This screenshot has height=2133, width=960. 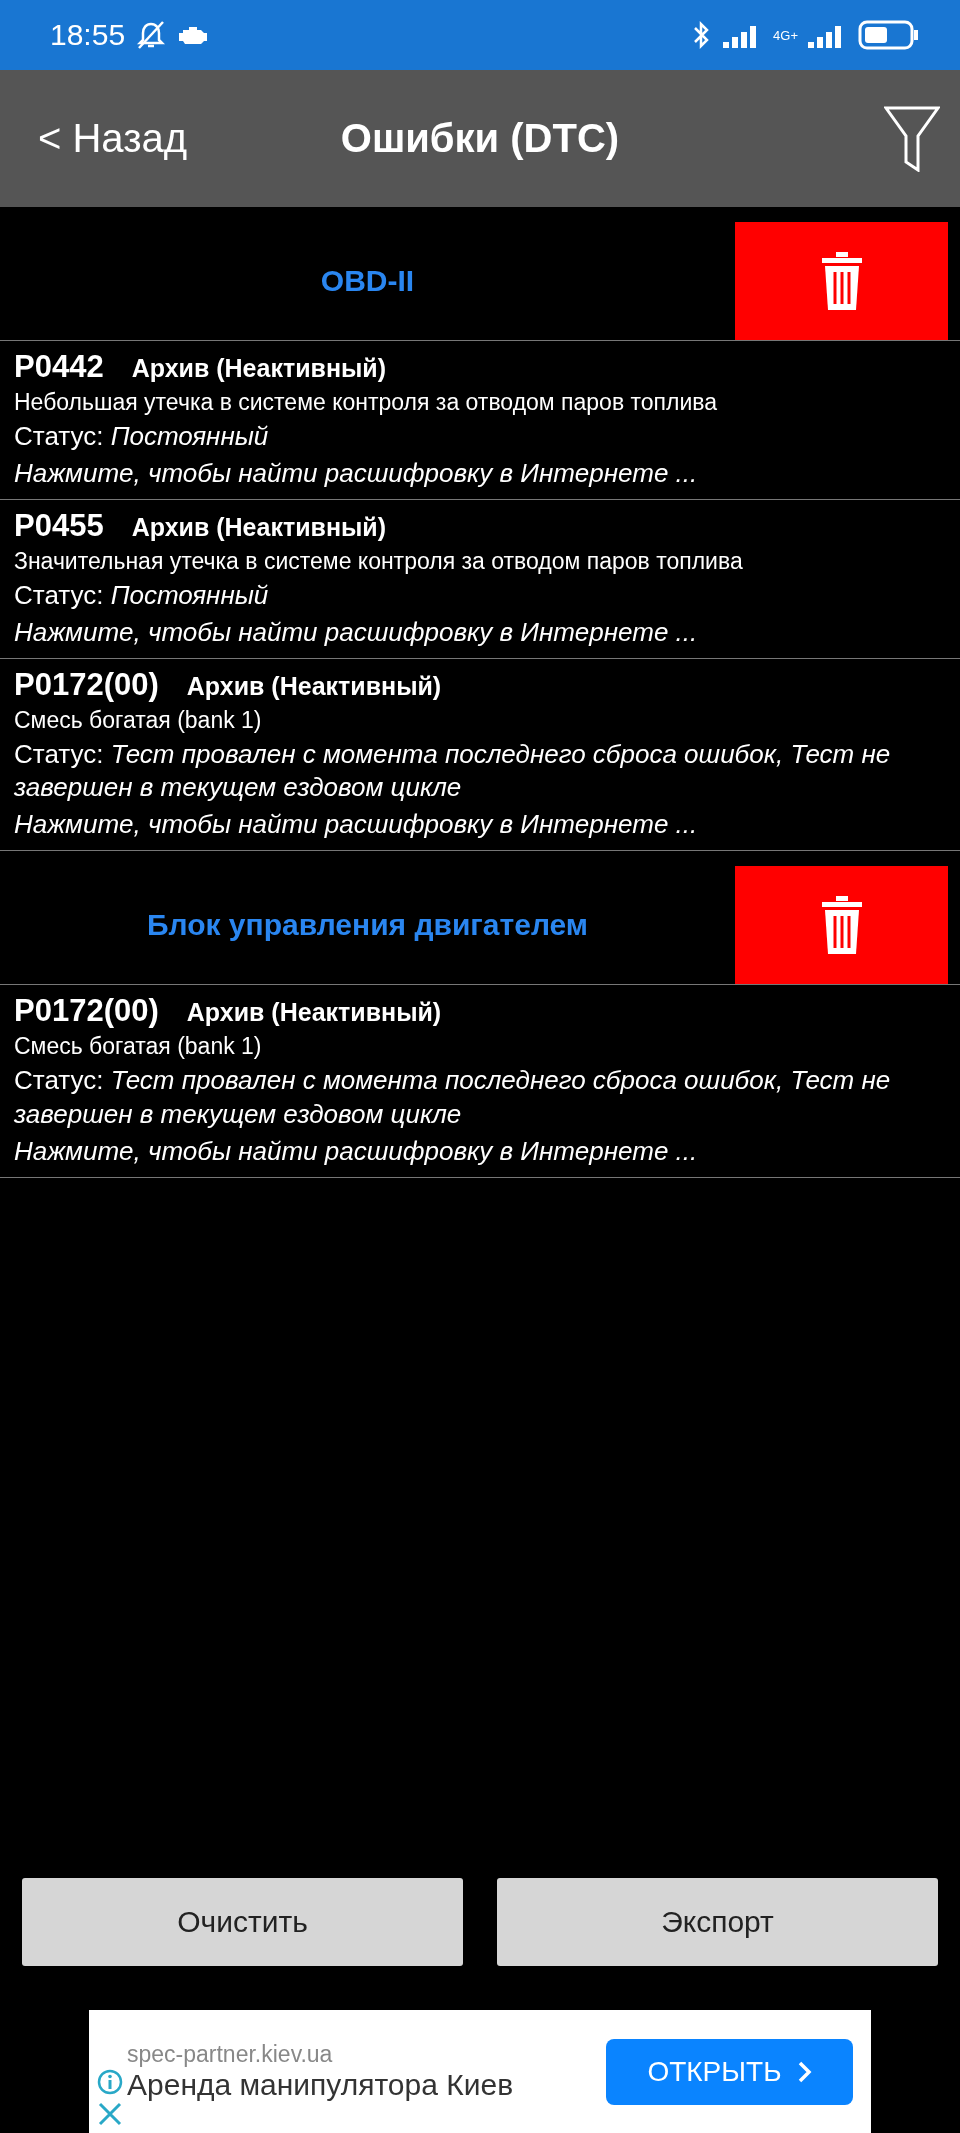 What do you see at coordinates (320, 2085) in the screenshot?
I see `ad-headline: Аренда манипулятора Киев` at bounding box center [320, 2085].